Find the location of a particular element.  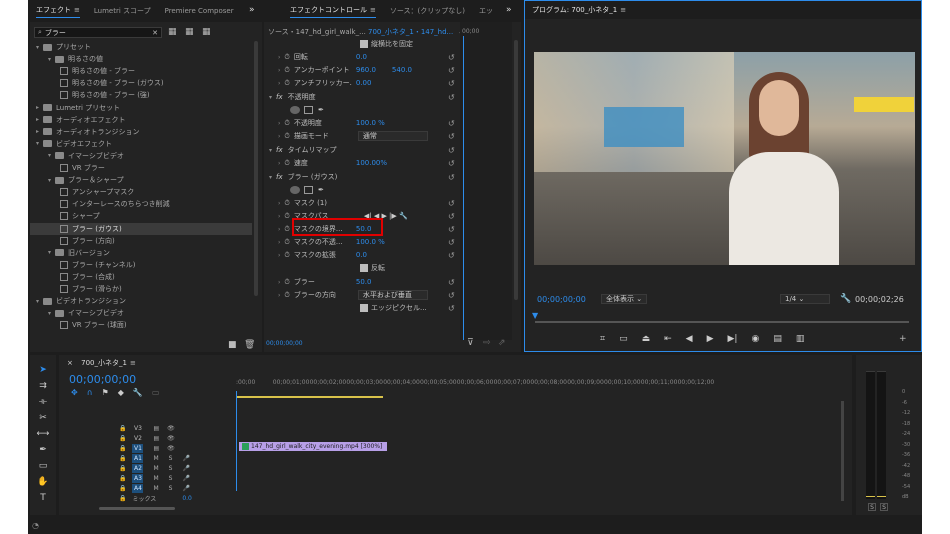

play-button-icon: ▶ is located at coordinates (710, 339).